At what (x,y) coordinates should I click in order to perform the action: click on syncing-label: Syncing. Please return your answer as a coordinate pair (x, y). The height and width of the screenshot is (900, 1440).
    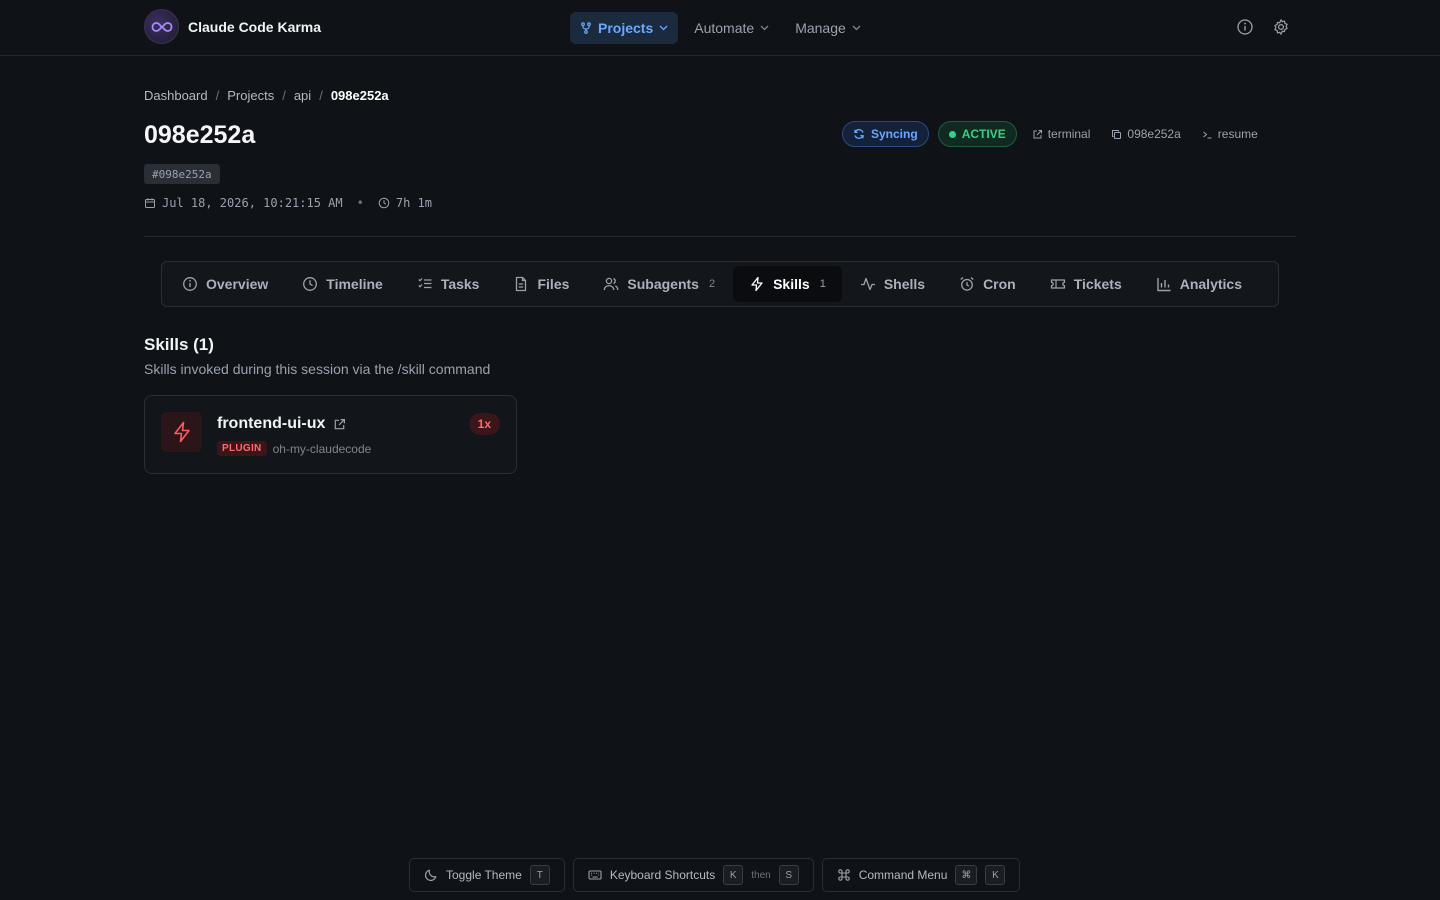
    Looking at the image, I should click on (894, 134).